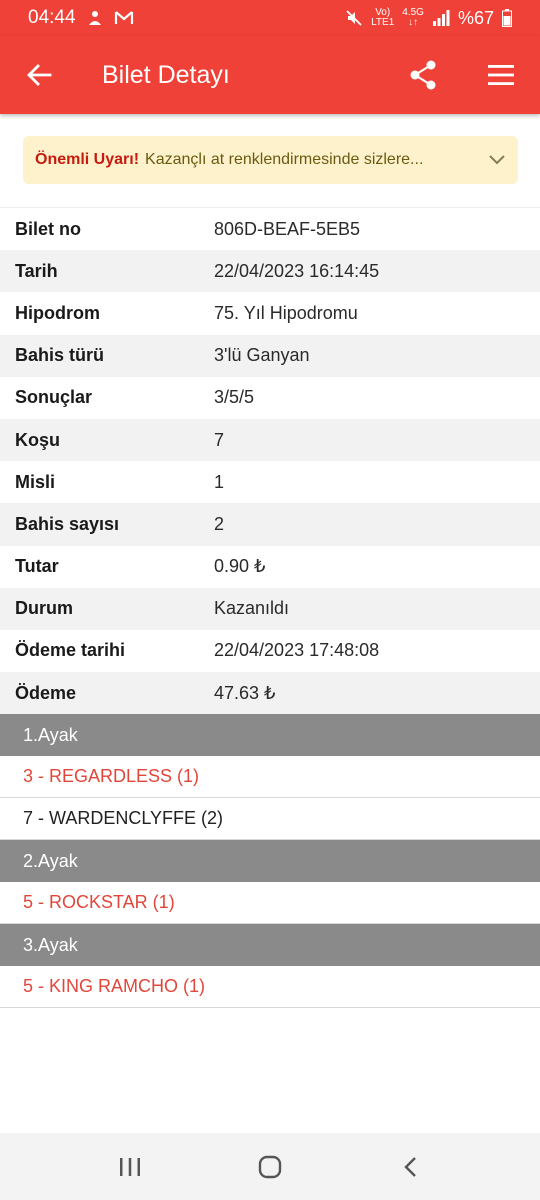  Describe the element at coordinates (166, 74) in the screenshot. I see `page-title: Bilet Detayı` at that location.